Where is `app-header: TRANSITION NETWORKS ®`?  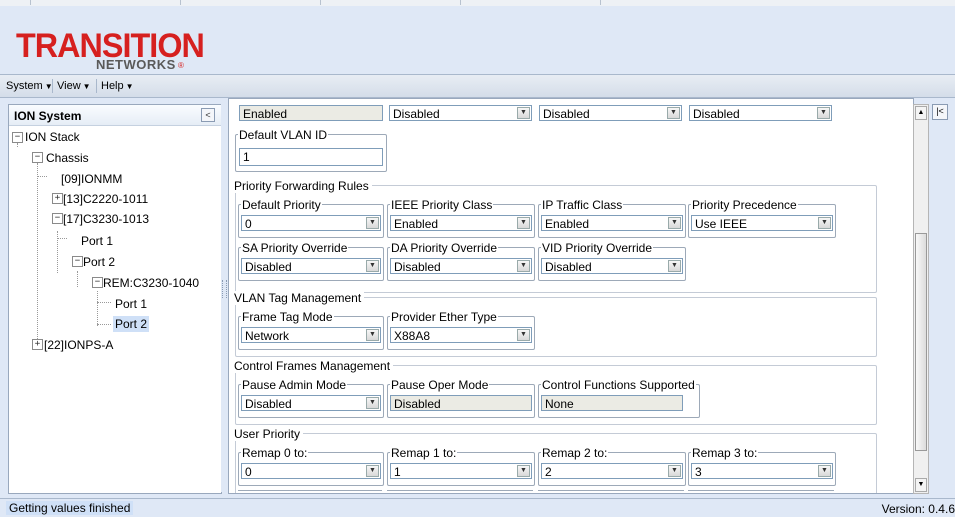 app-header: TRANSITION NETWORKS ® is located at coordinates (477, 39).